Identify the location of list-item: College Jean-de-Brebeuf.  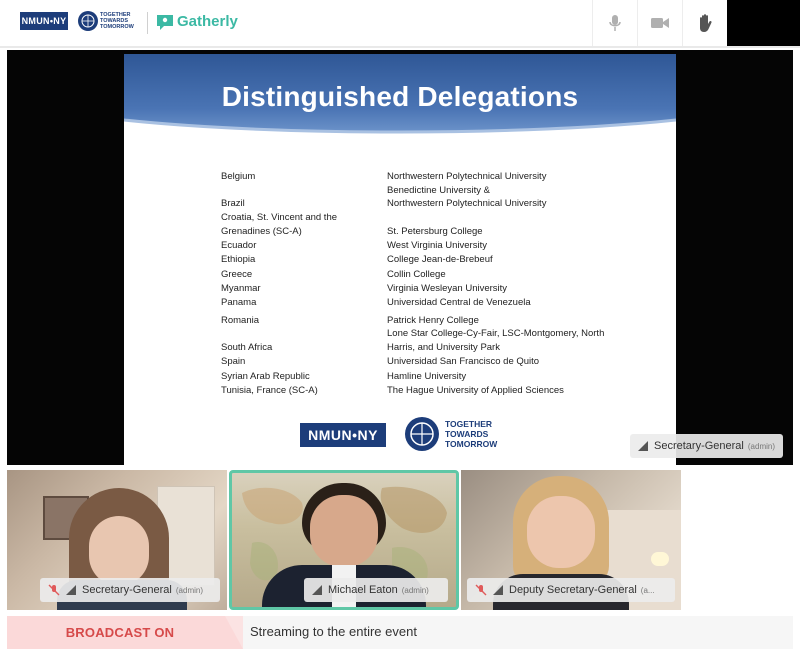
(440, 259).